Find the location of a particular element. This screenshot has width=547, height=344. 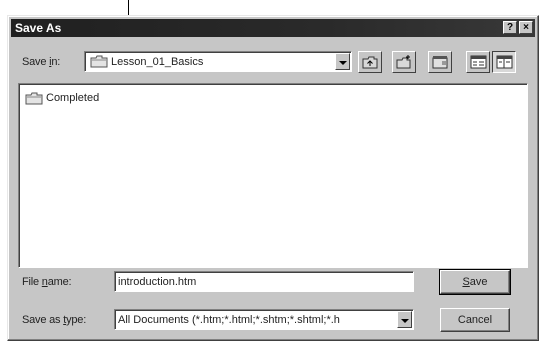

save-in-dropdown-arrow is located at coordinates (342, 61).